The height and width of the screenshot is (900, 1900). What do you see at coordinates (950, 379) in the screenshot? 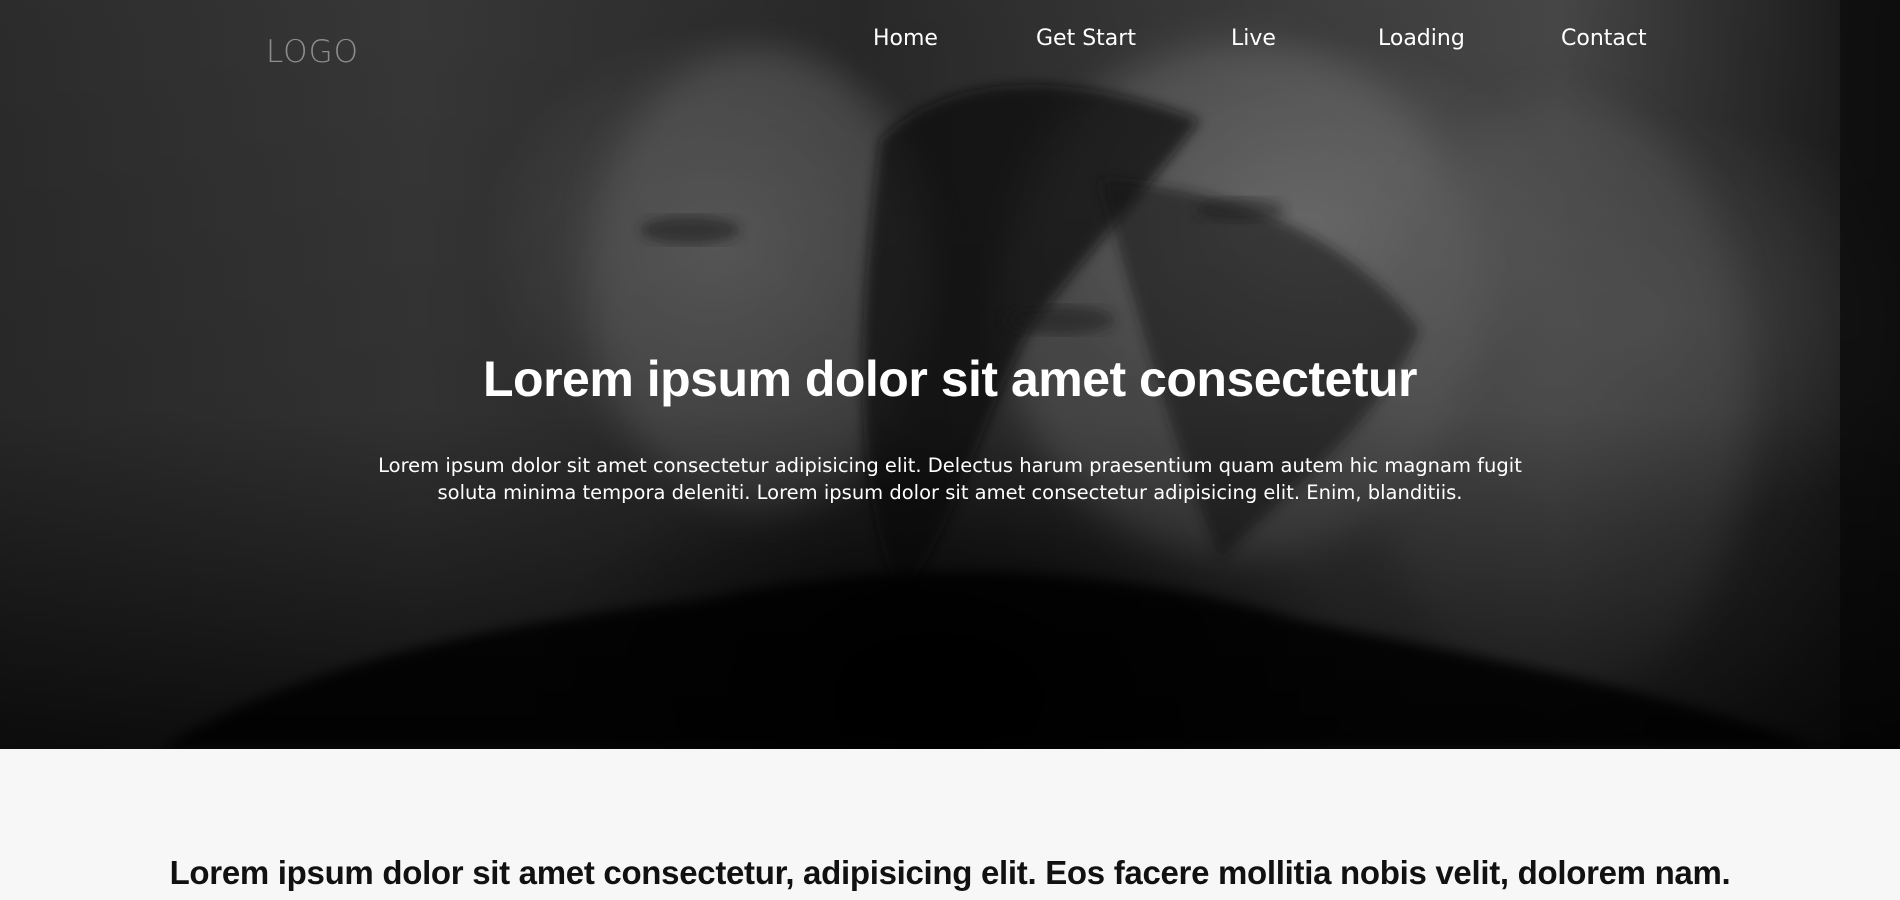
I see `hero-title: Lorem ipsum dolor sit amet consectetur` at bounding box center [950, 379].